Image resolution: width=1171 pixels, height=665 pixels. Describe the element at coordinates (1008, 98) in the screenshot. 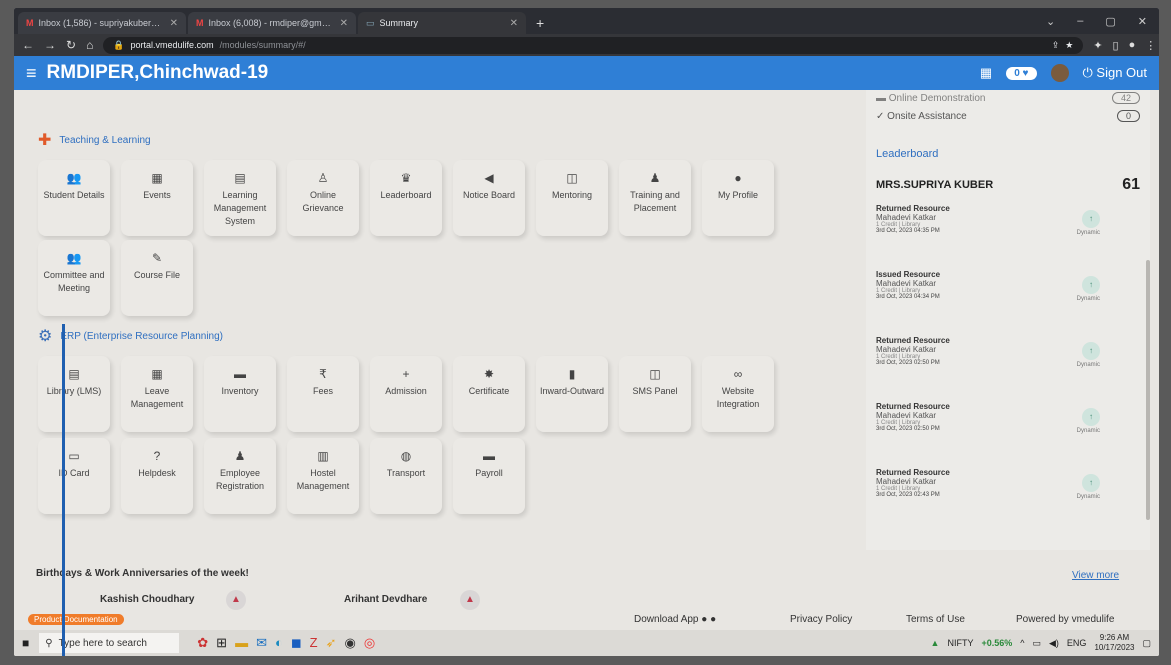

I see `online-demo-row: ▬ Online Demonstration 42` at that location.